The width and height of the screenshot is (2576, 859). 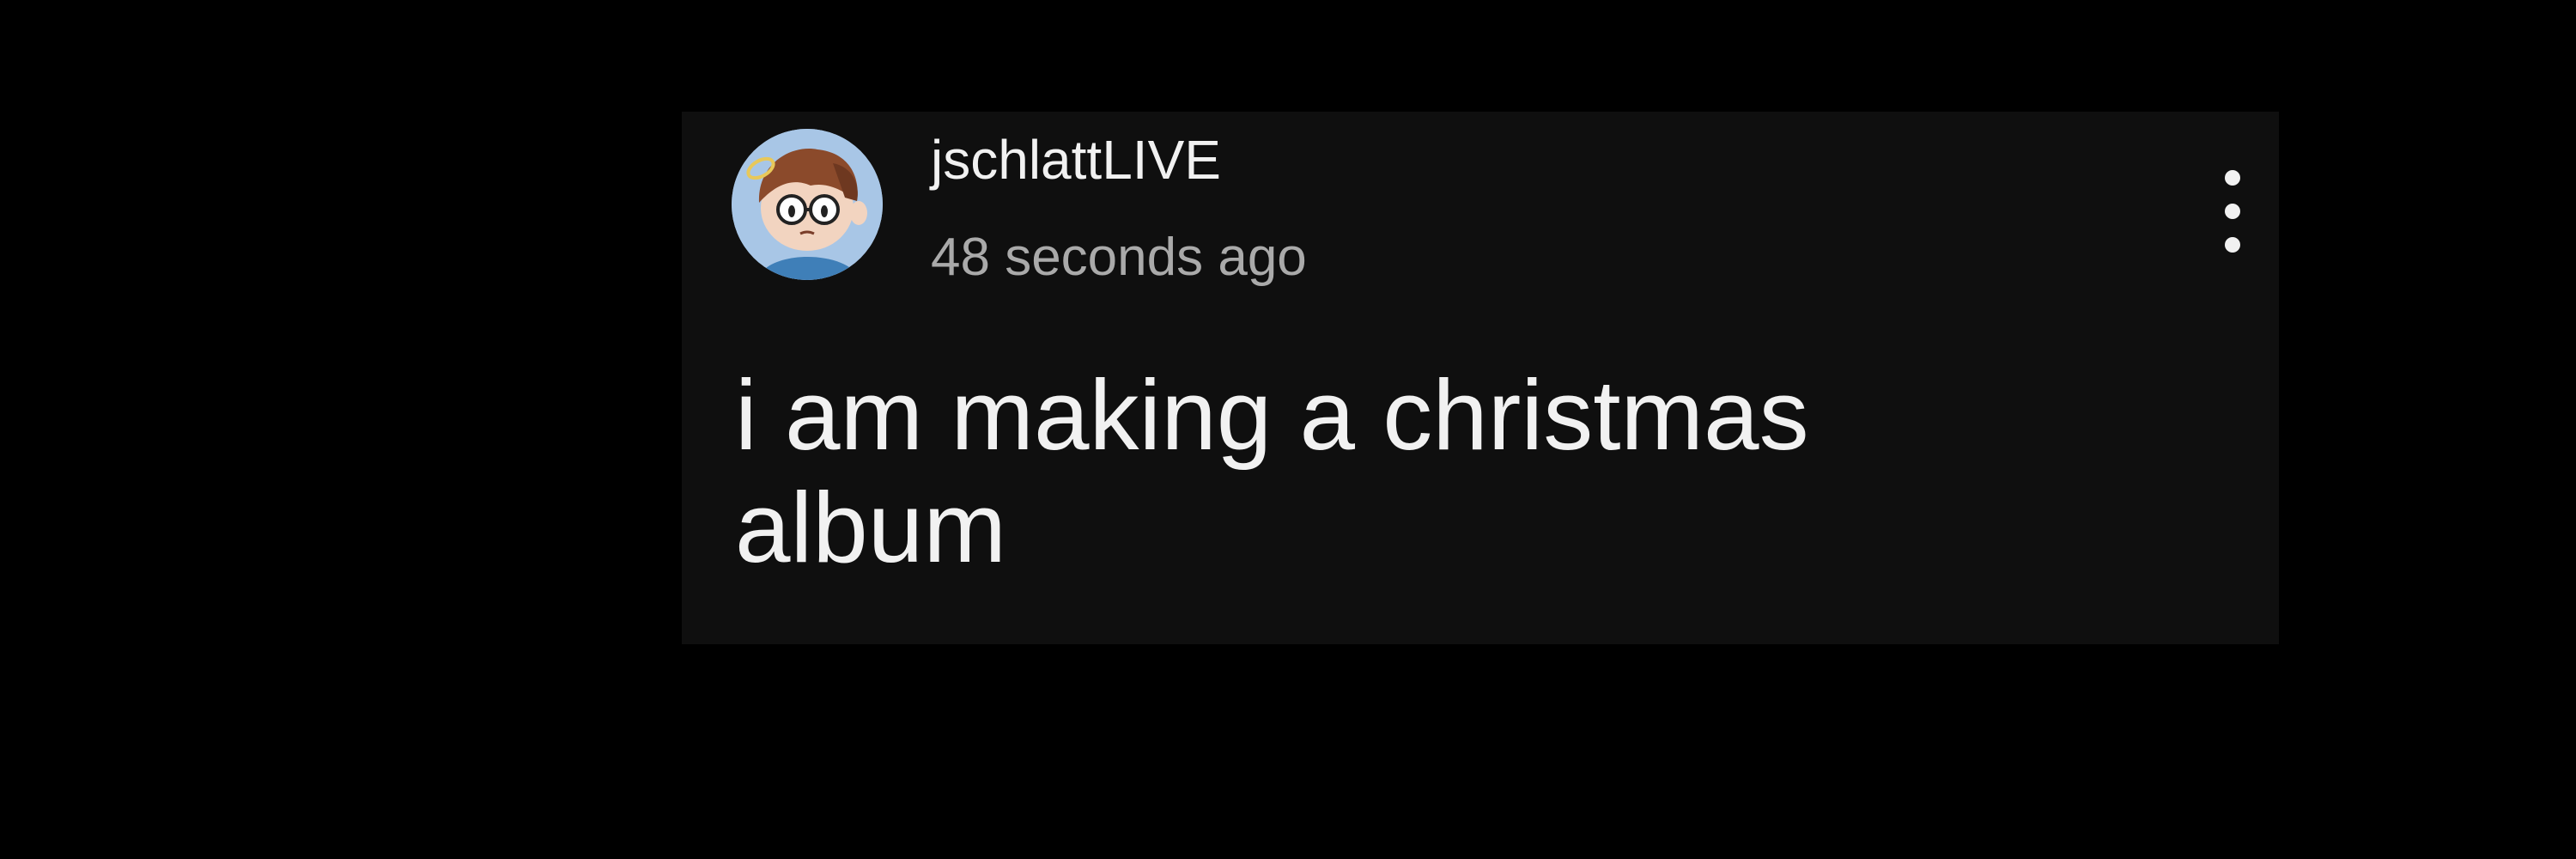 I want to click on comment-author: jschlattLIVE, so click(x=1076, y=160).